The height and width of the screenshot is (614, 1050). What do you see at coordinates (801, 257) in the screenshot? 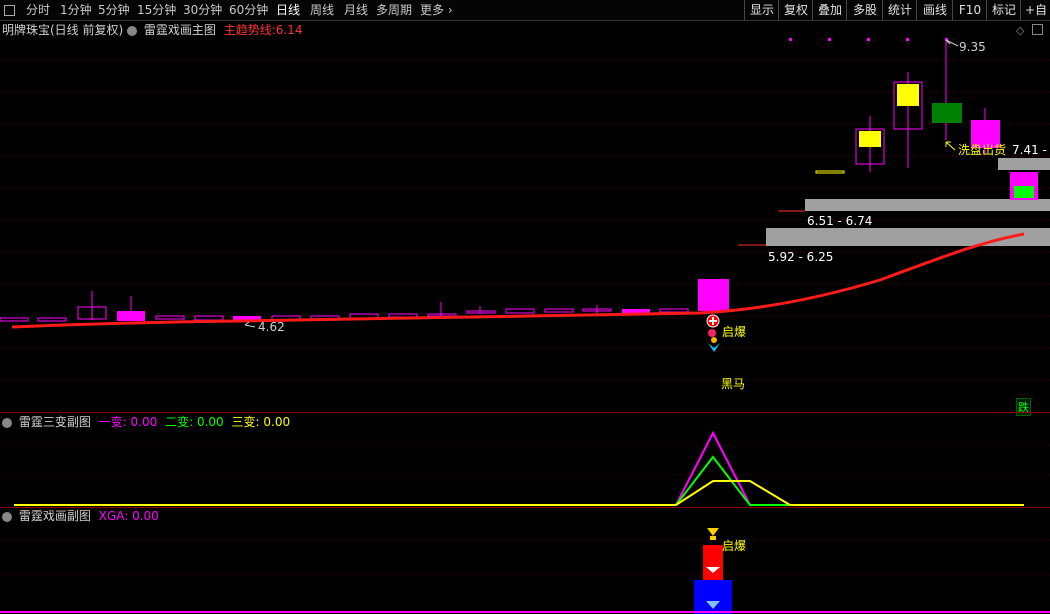
I see `zone-lower-label: 5.92 - 6.25` at bounding box center [801, 257].